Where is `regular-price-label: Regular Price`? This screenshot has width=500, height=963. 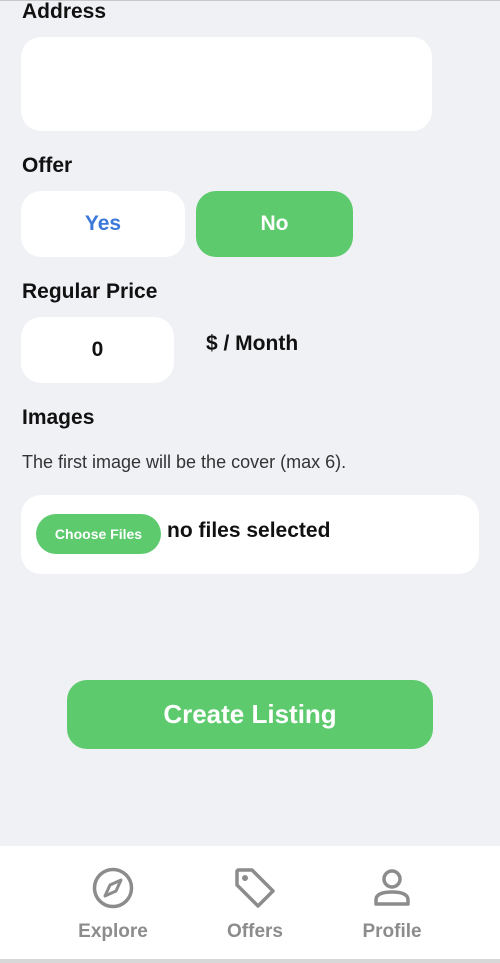 regular-price-label: Regular Price is located at coordinates (90, 291).